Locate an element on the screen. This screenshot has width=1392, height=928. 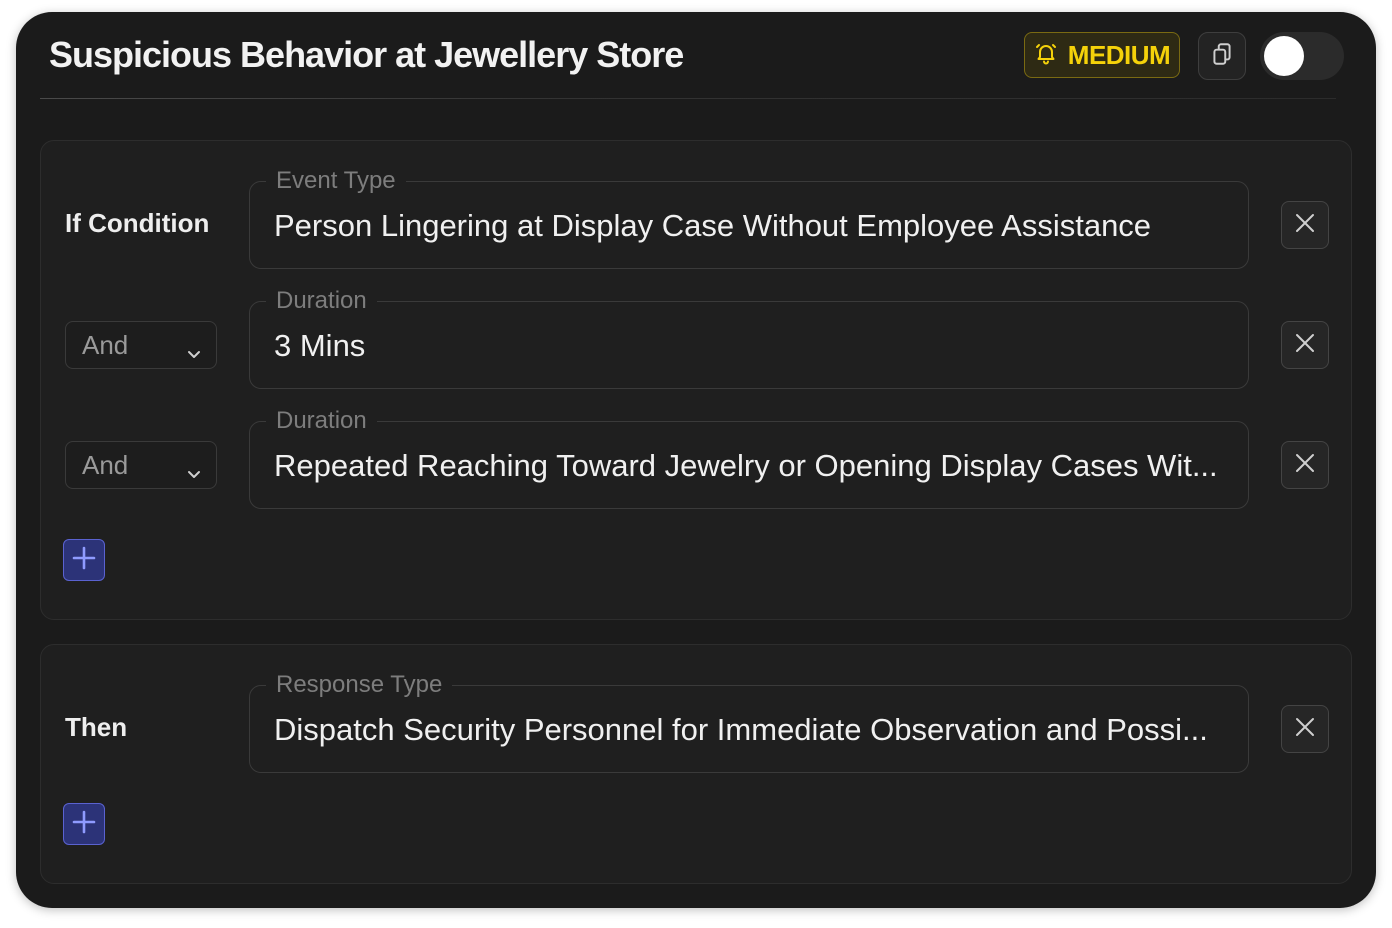
copy-icon is located at coordinates (1222, 56).